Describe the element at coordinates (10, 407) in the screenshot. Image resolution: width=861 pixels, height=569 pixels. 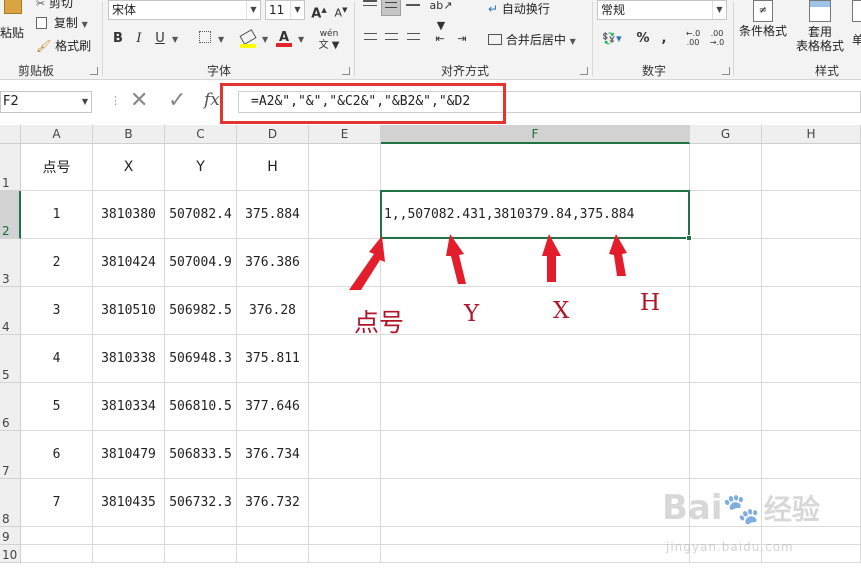
I see `row-header-6: 6` at that location.